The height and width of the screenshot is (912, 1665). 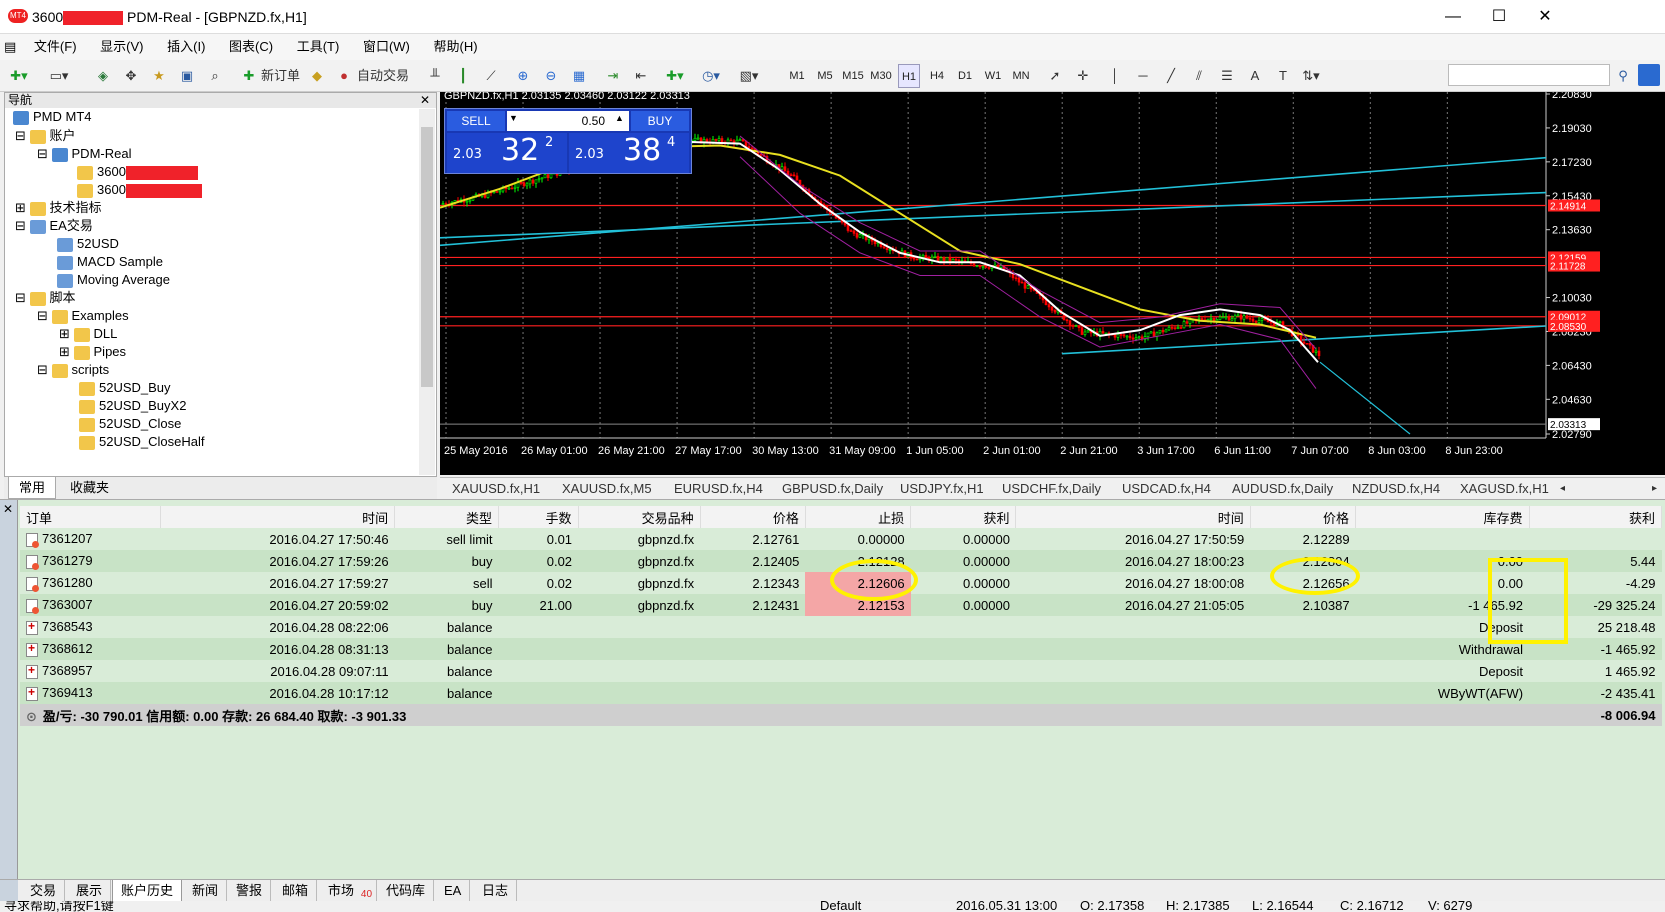 What do you see at coordinates (718, 489) in the screenshot?
I see `chart-tab: EURUSD.fx,H4` at bounding box center [718, 489].